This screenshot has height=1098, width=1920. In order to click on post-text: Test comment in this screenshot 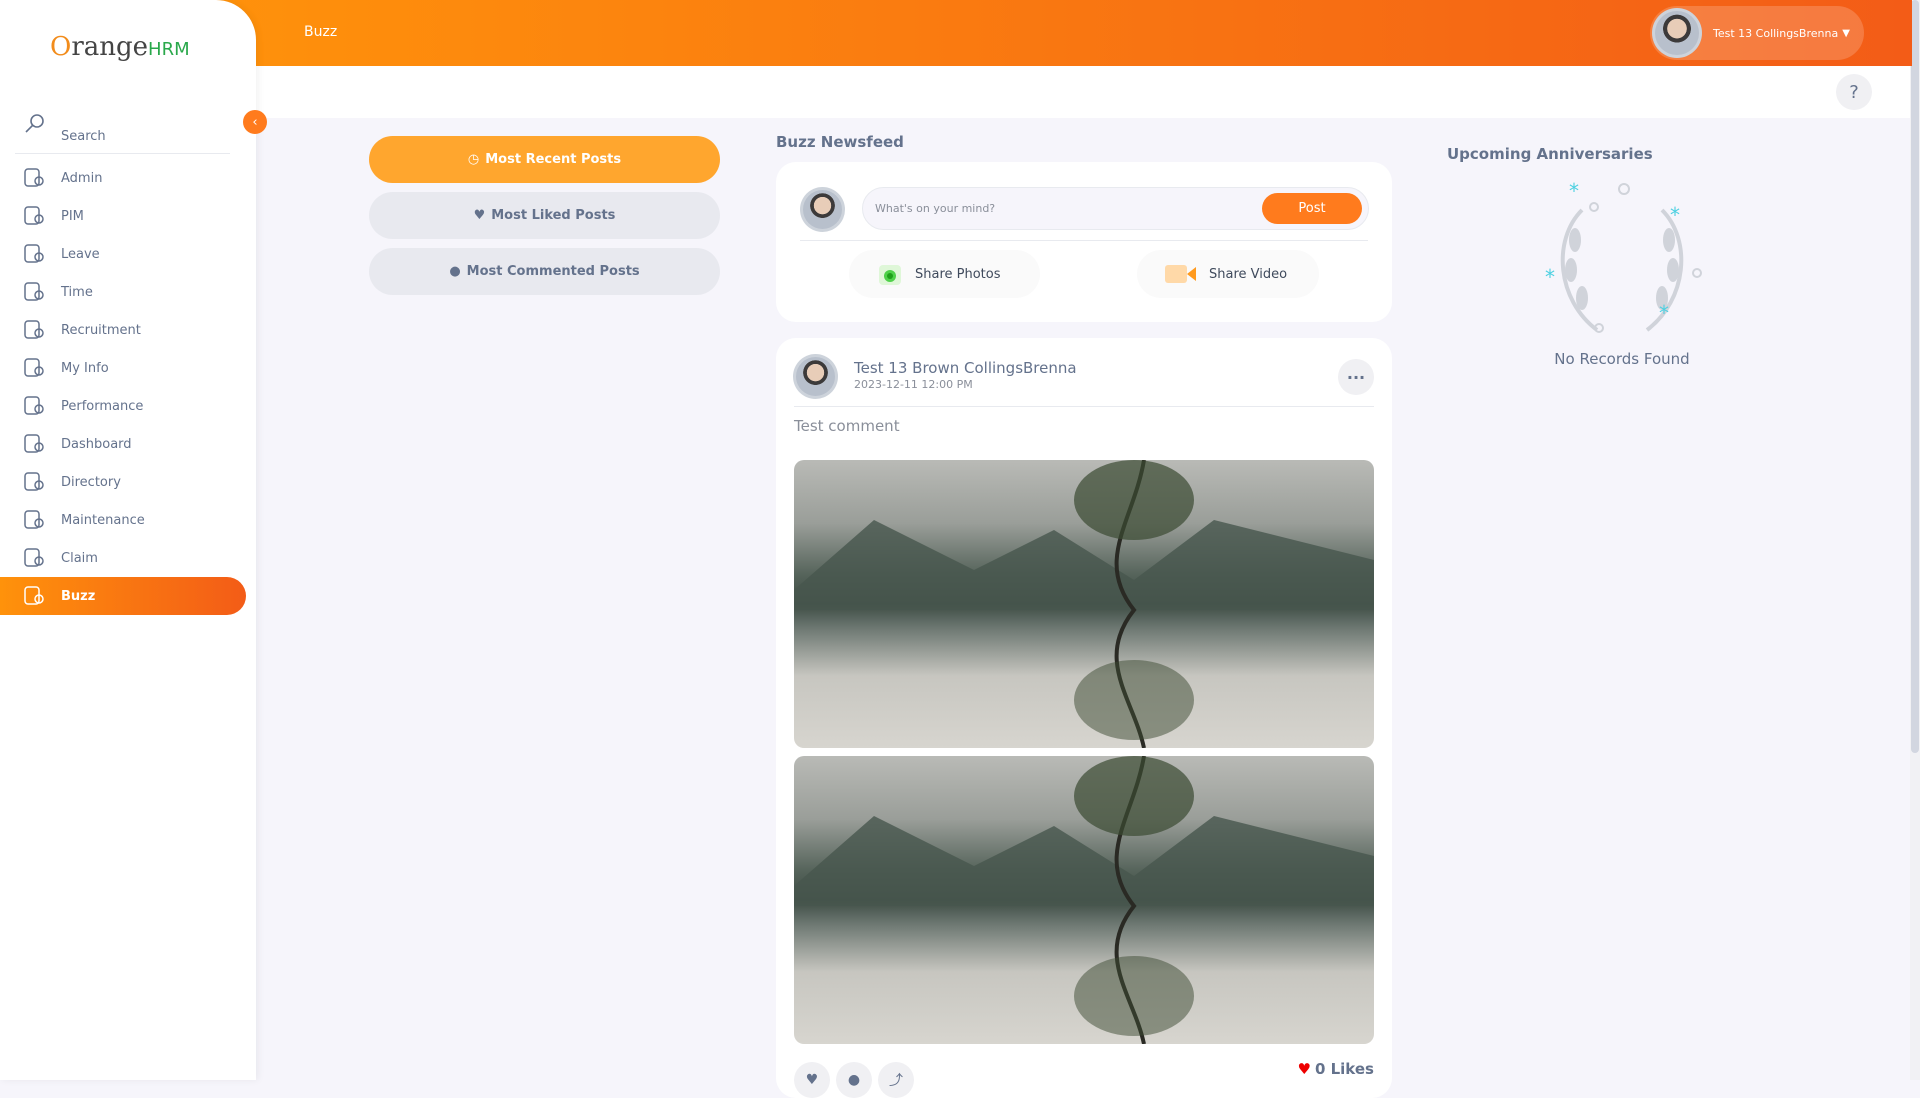, I will do `click(847, 426)`.